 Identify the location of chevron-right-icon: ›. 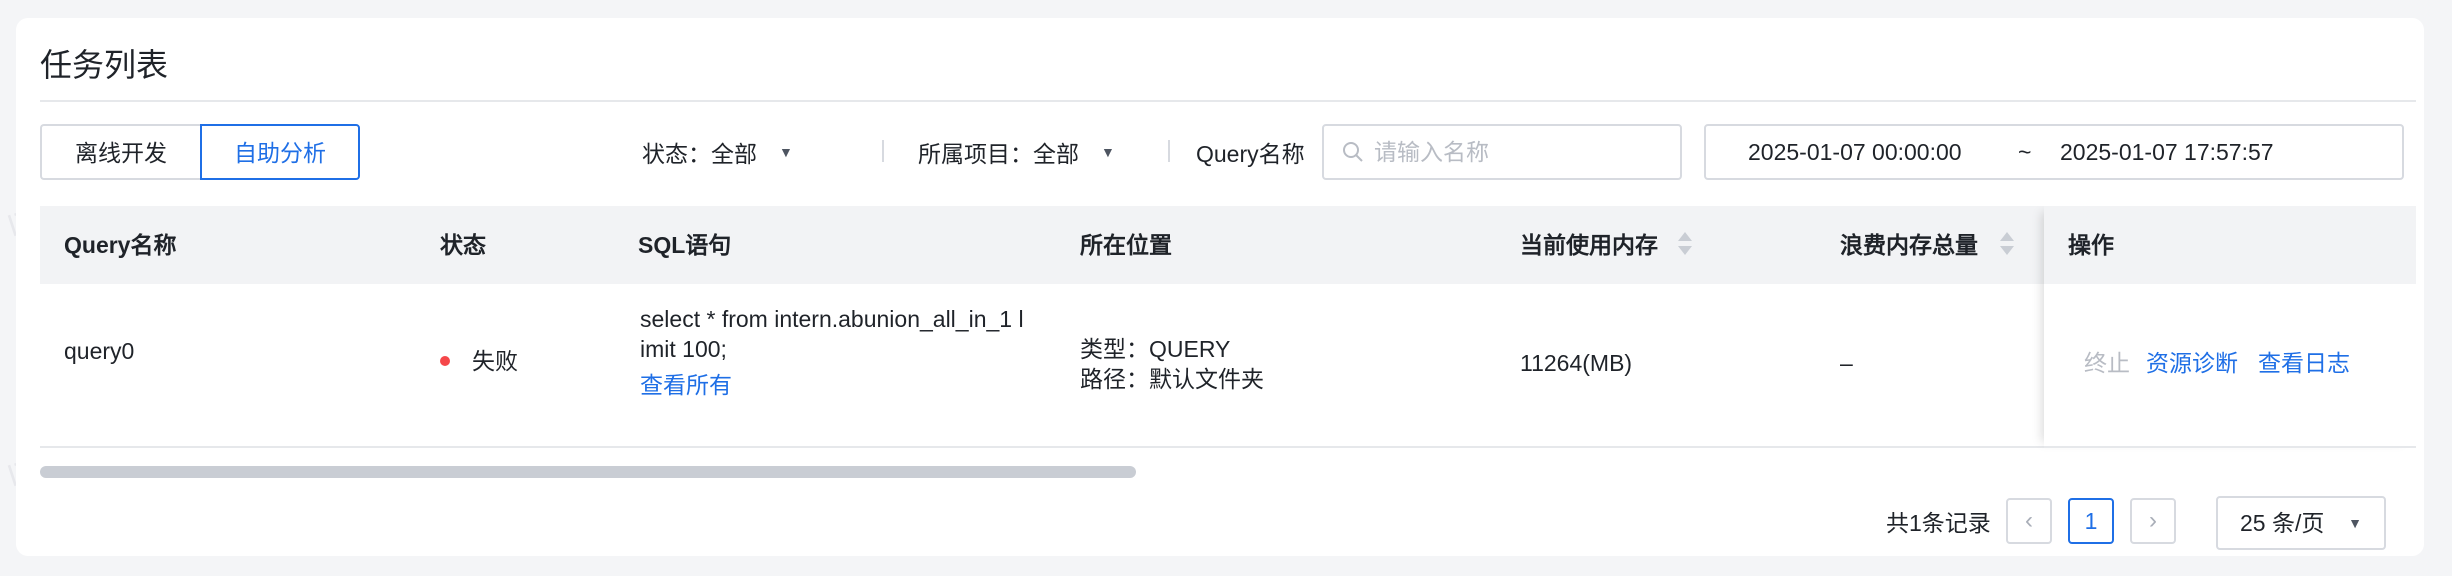
(2153, 520).